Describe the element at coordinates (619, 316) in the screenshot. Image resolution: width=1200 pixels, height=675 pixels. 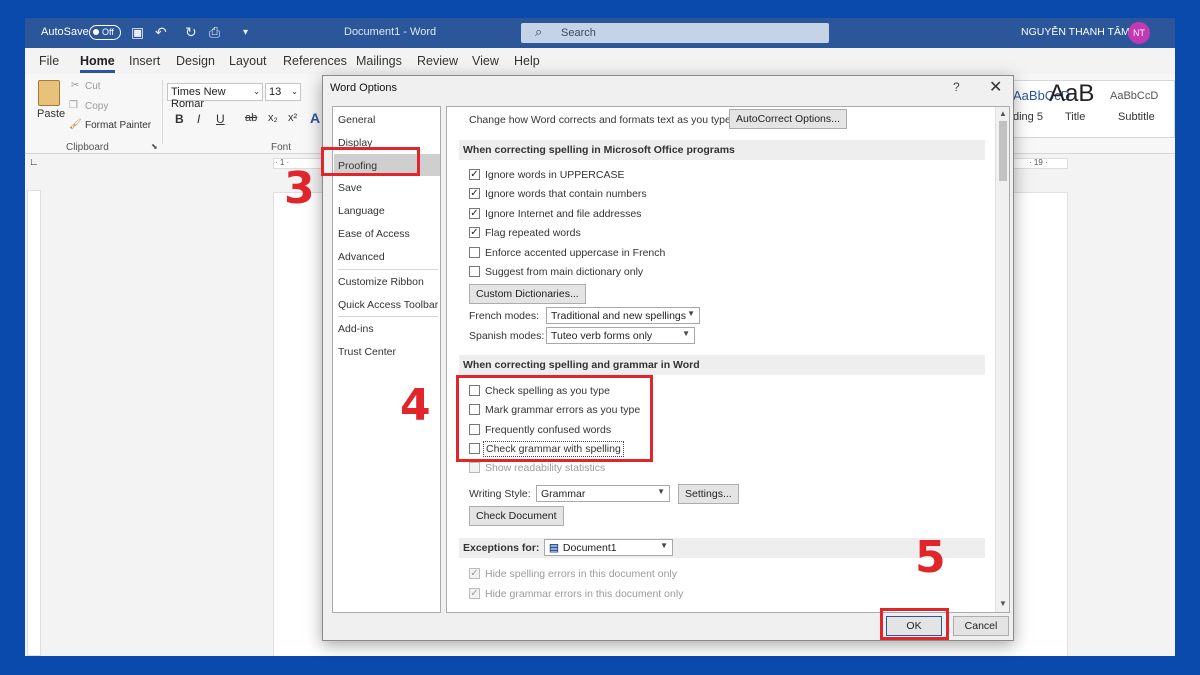
I see `french-modes-value: Traditional and new spellings` at that location.